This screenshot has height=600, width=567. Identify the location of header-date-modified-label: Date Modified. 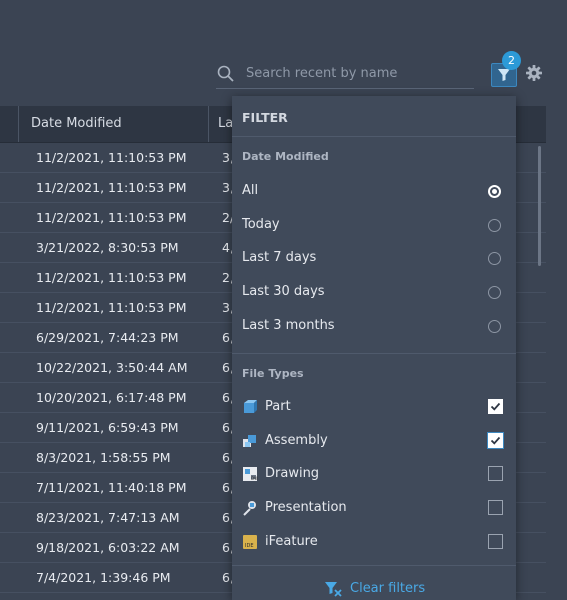
(76, 123).